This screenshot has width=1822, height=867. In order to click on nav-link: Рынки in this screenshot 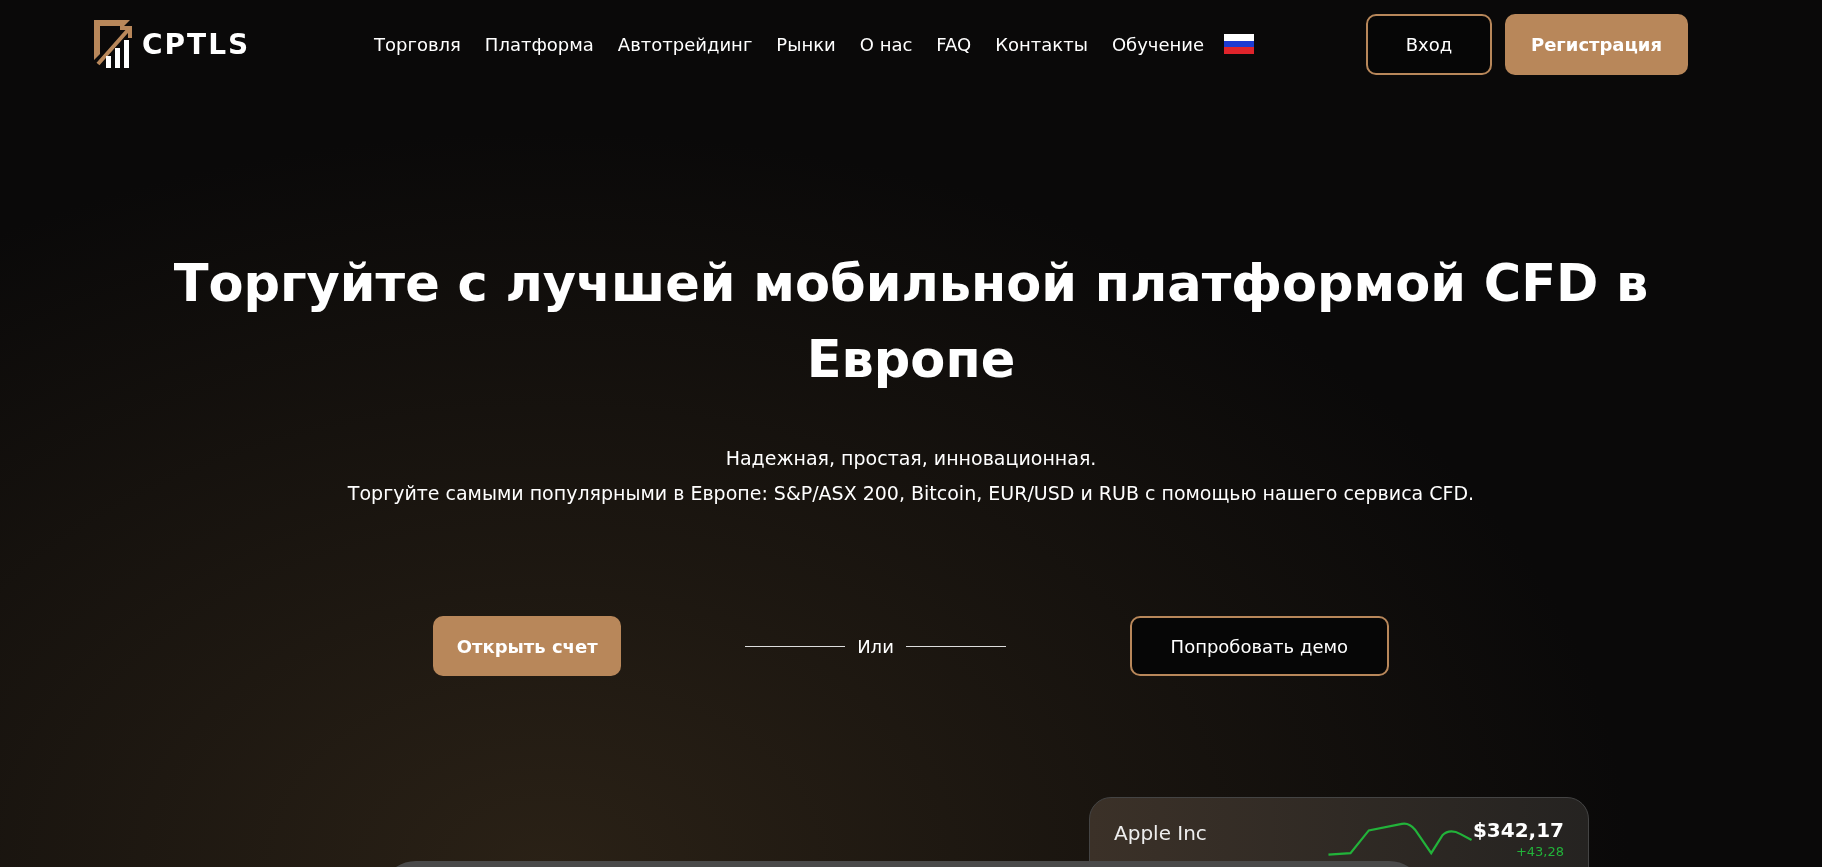, I will do `click(806, 44)`.